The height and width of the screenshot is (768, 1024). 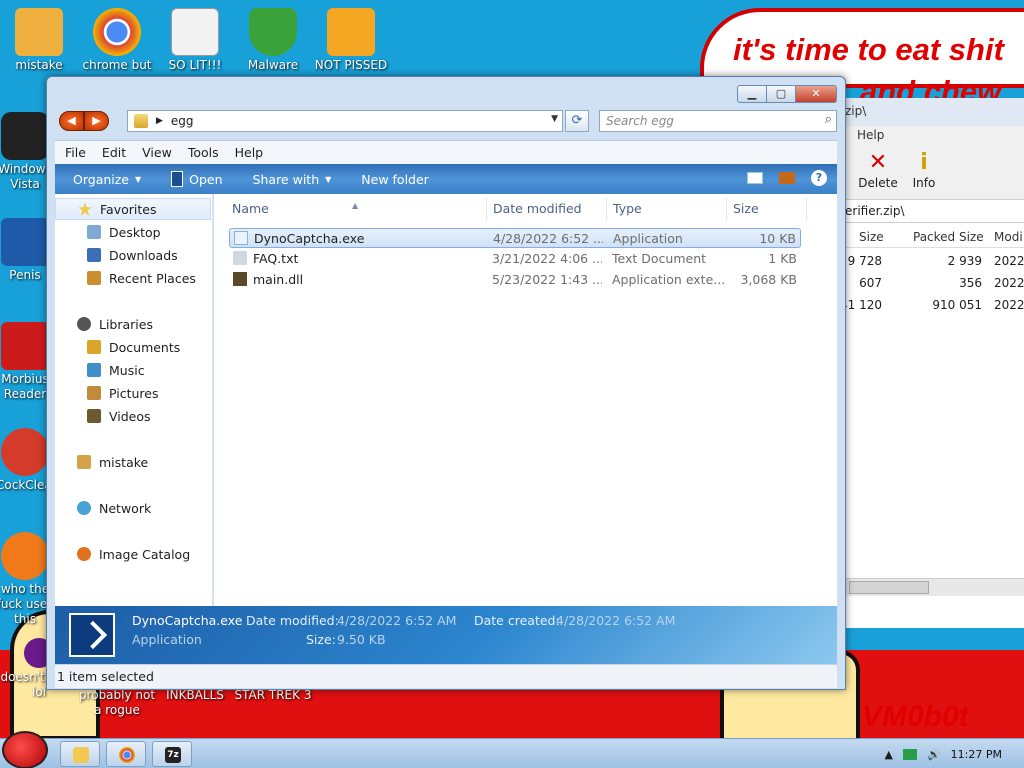 What do you see at coordinates (273, 32) in the screenshot?
I see `shield-icon` at bounding box center [273, 32].